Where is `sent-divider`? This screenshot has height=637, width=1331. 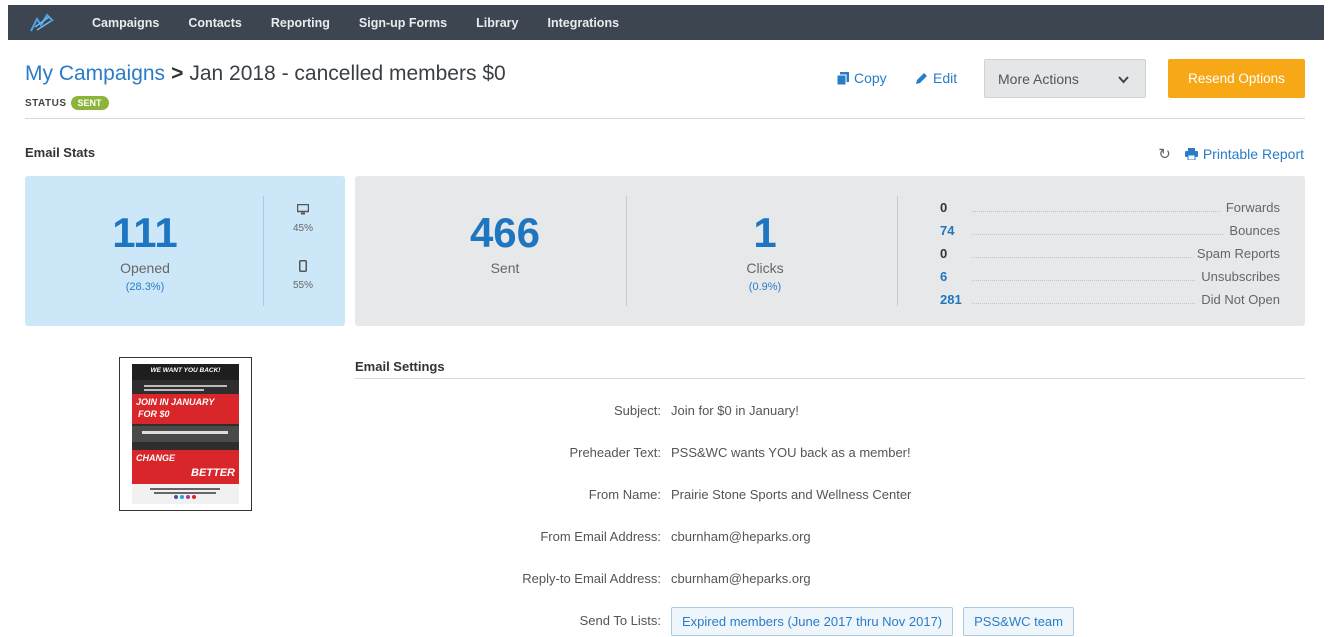
sent-divider is located at coordinates (626, 251).